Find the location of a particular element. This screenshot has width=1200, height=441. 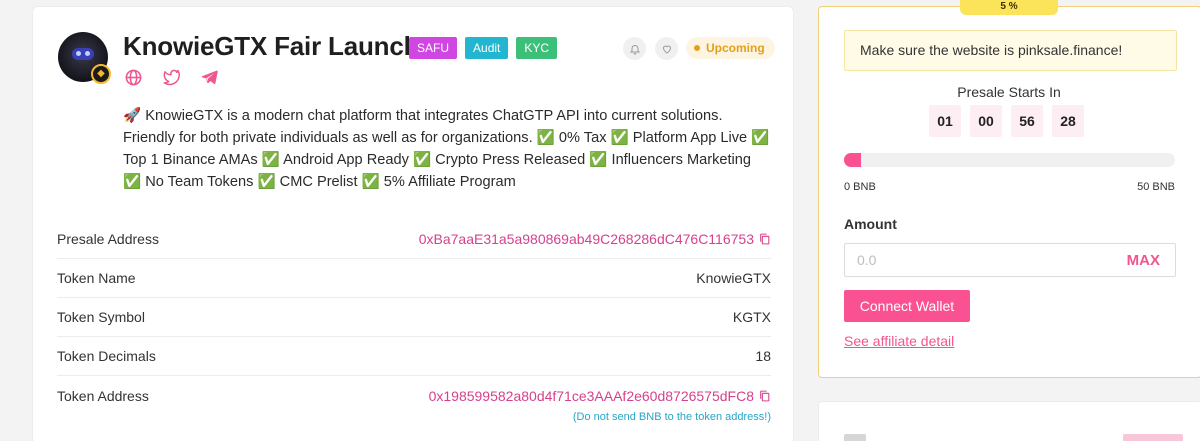

presale-progress-fill is located at coordinates (852, 160).